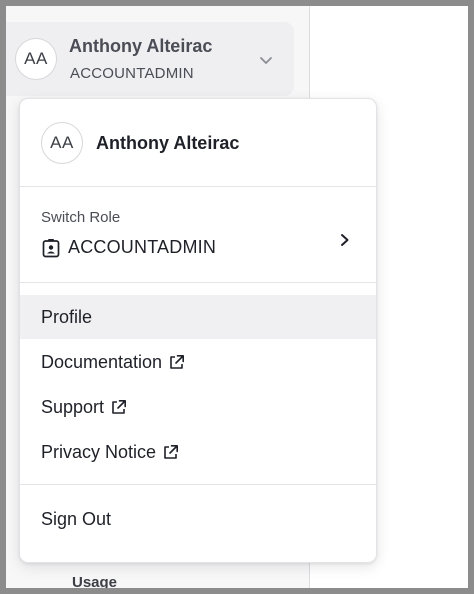 This screenshot has height=594, width=474. I want to click on user-name: Anthony Alteirac, so click(141, 46).